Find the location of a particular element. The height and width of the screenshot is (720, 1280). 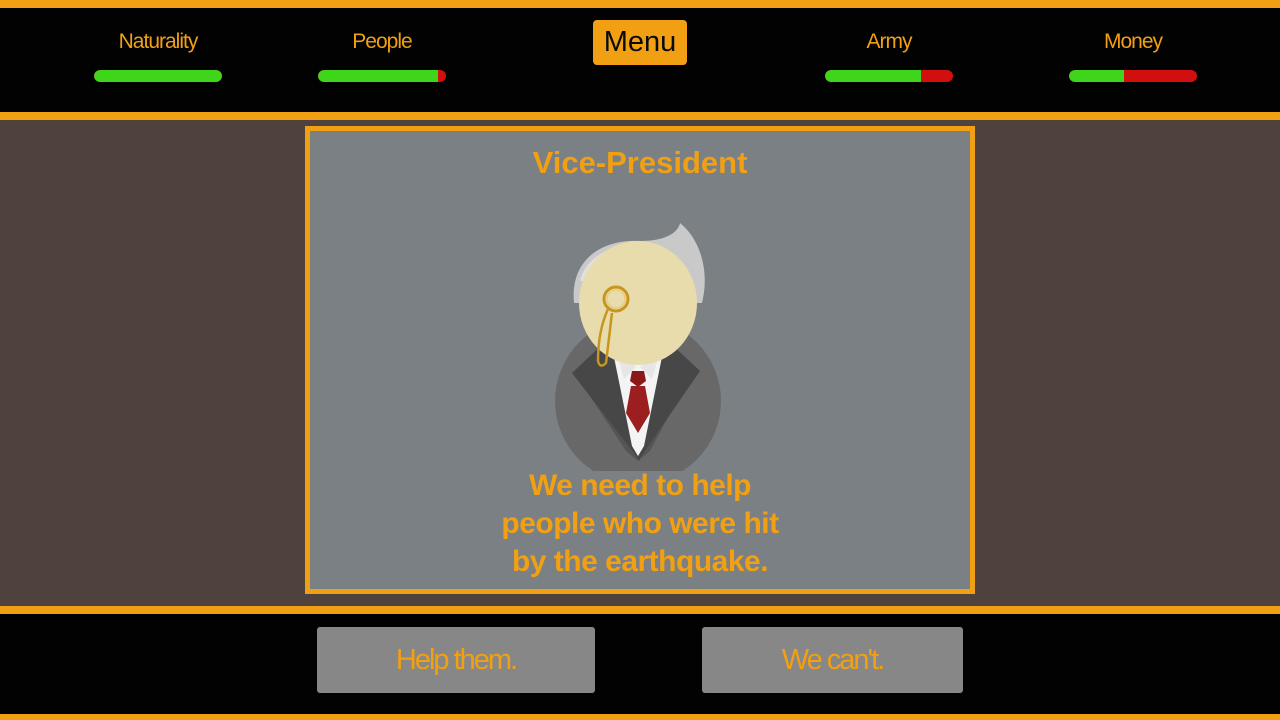

stat-money: Money is located at coordinates (1133, 55).